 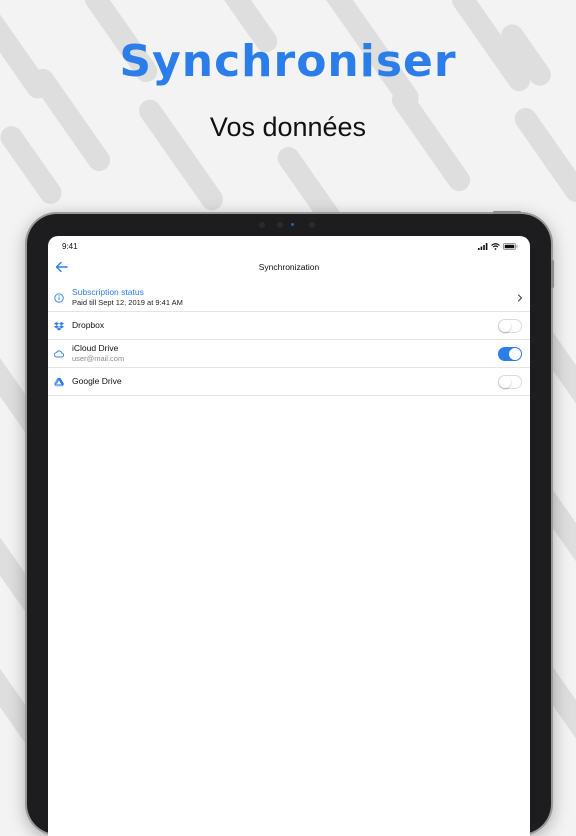 I want to click on subline: Vos données, so click(x=288, y=127).